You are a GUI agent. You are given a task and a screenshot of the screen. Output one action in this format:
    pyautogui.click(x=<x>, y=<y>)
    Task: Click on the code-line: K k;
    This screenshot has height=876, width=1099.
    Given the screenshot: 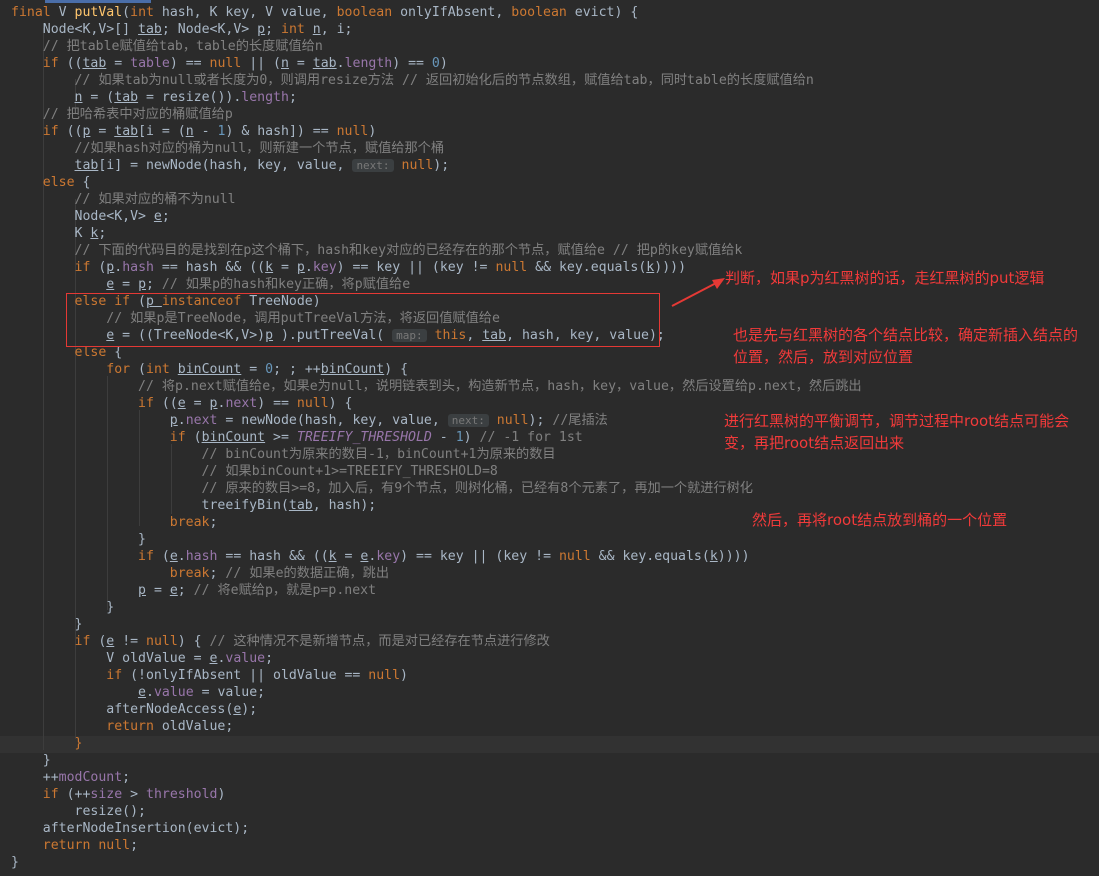 What is the action you would take?
    pyautogui.click(x=59, y=233)
    